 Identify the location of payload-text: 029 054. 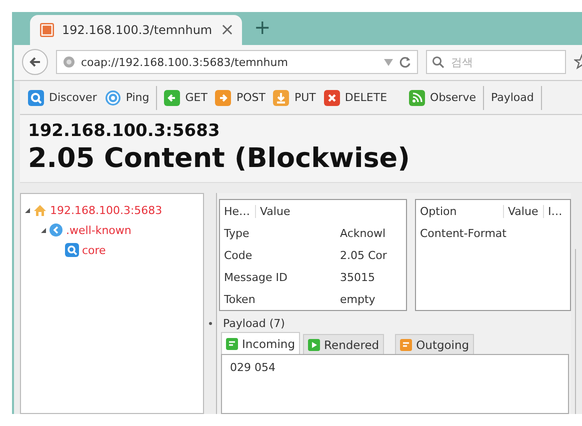
(253, 367).